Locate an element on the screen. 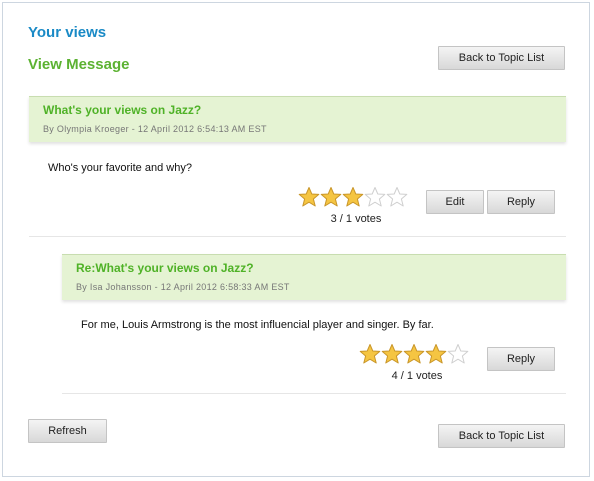  page-title: Your views is located at coordinates (67, 32).